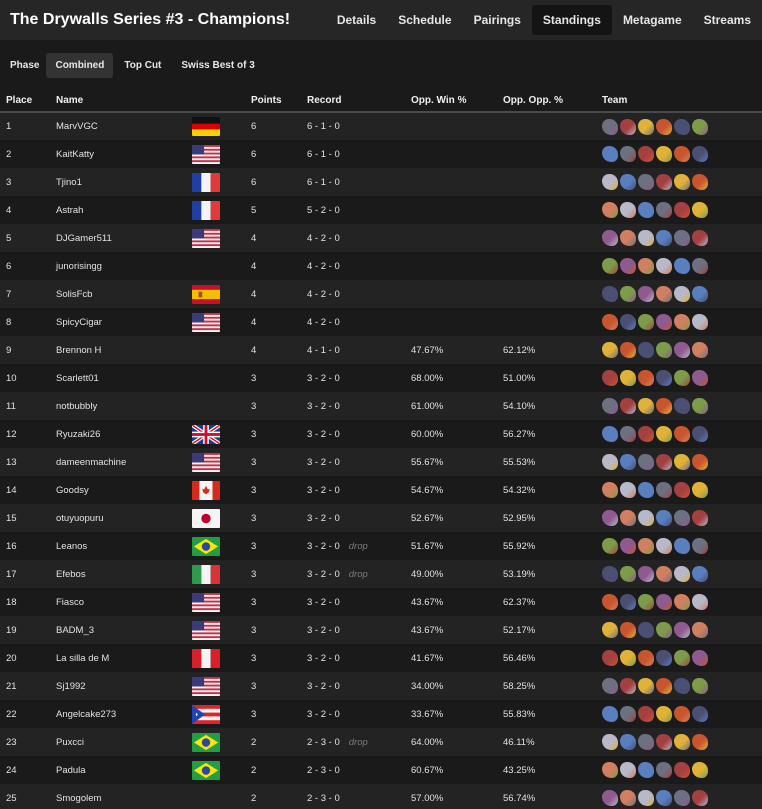 This screenshot has width=762, height=809. I want to click on table-row: 6 junorisingg 4 4 - 2 - 0, so click(381, 266).